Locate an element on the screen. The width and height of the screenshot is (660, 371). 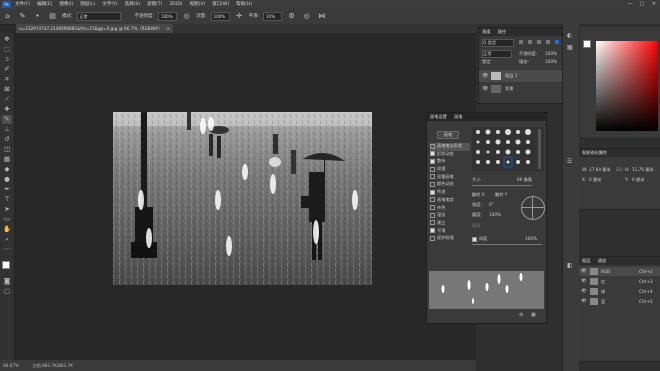
layers-panel-icon: ◧ is located at coordinates (570, 265).